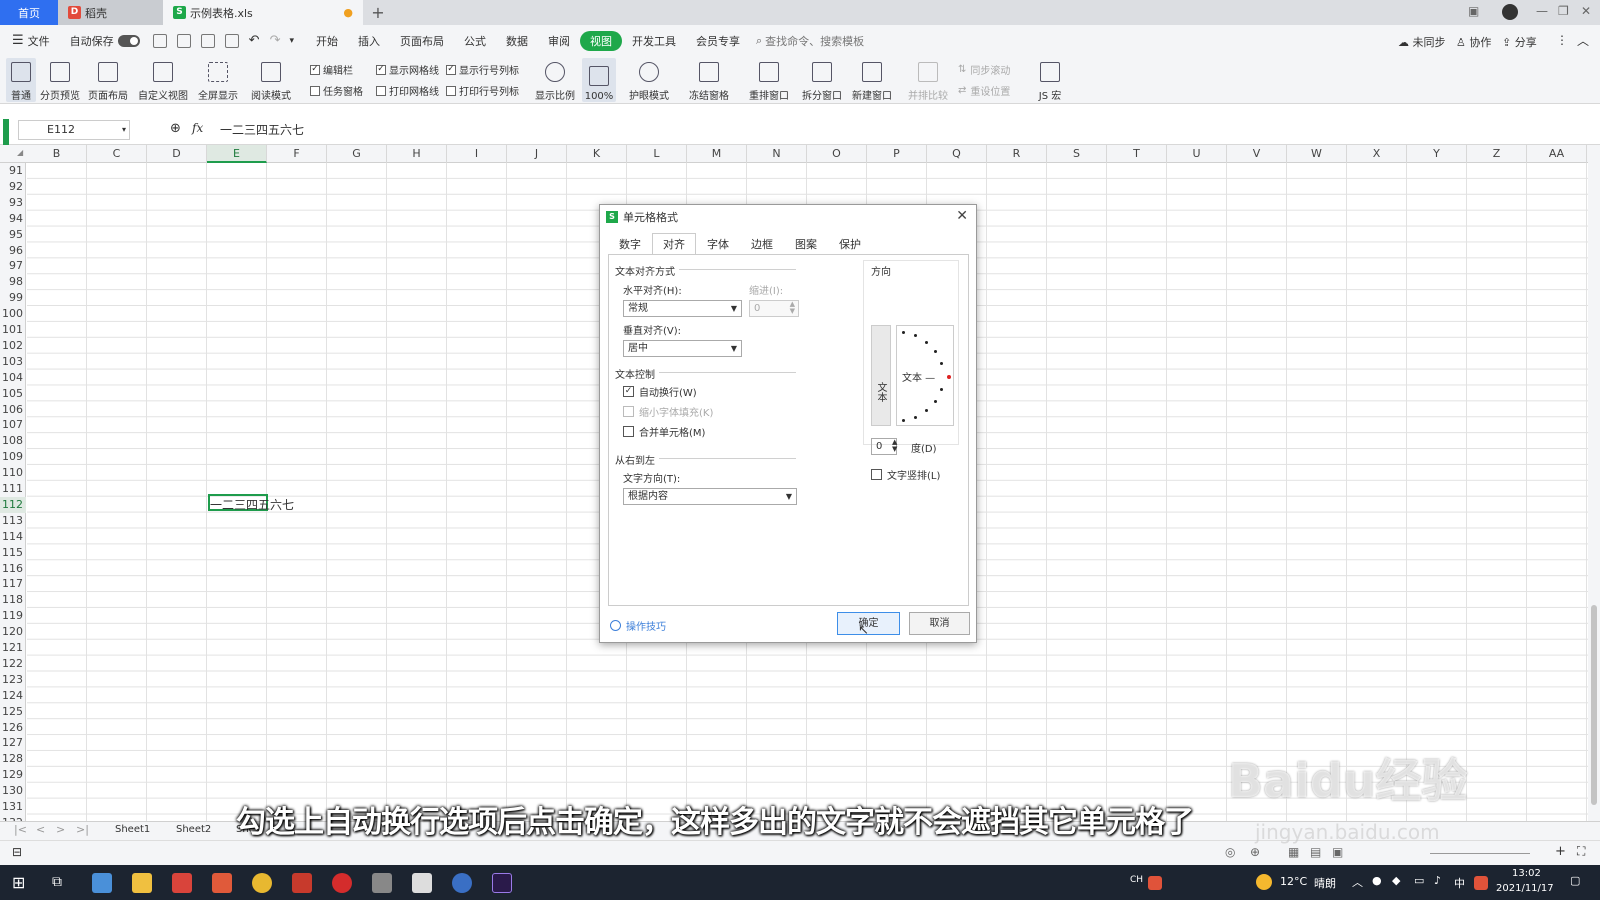  What do you see at coordinates (482, 90) in the screenshot?
I see `print-headers-checkbox: 打印行号列标` at bounding box center [482, 90].